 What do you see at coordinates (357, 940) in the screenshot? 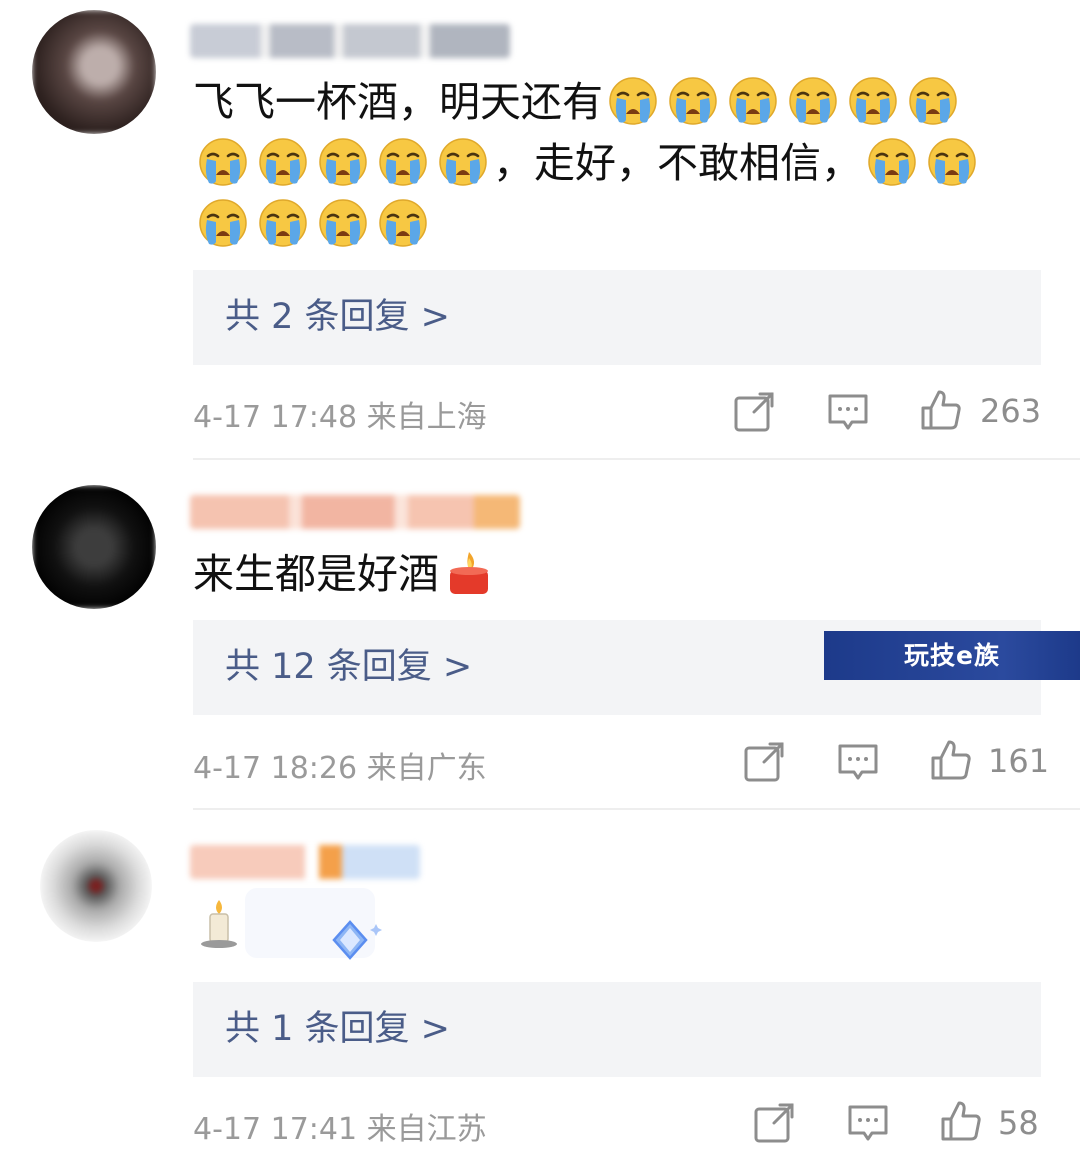
I see `diamond-icon` at bounding box center [357, 940].